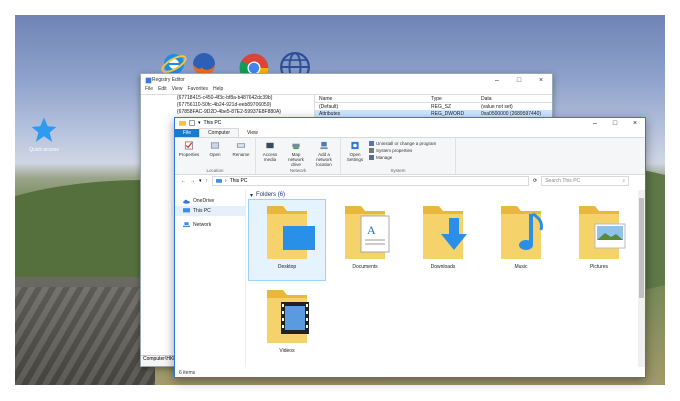  I want to click on folder-music: Music, so click(521, 240).